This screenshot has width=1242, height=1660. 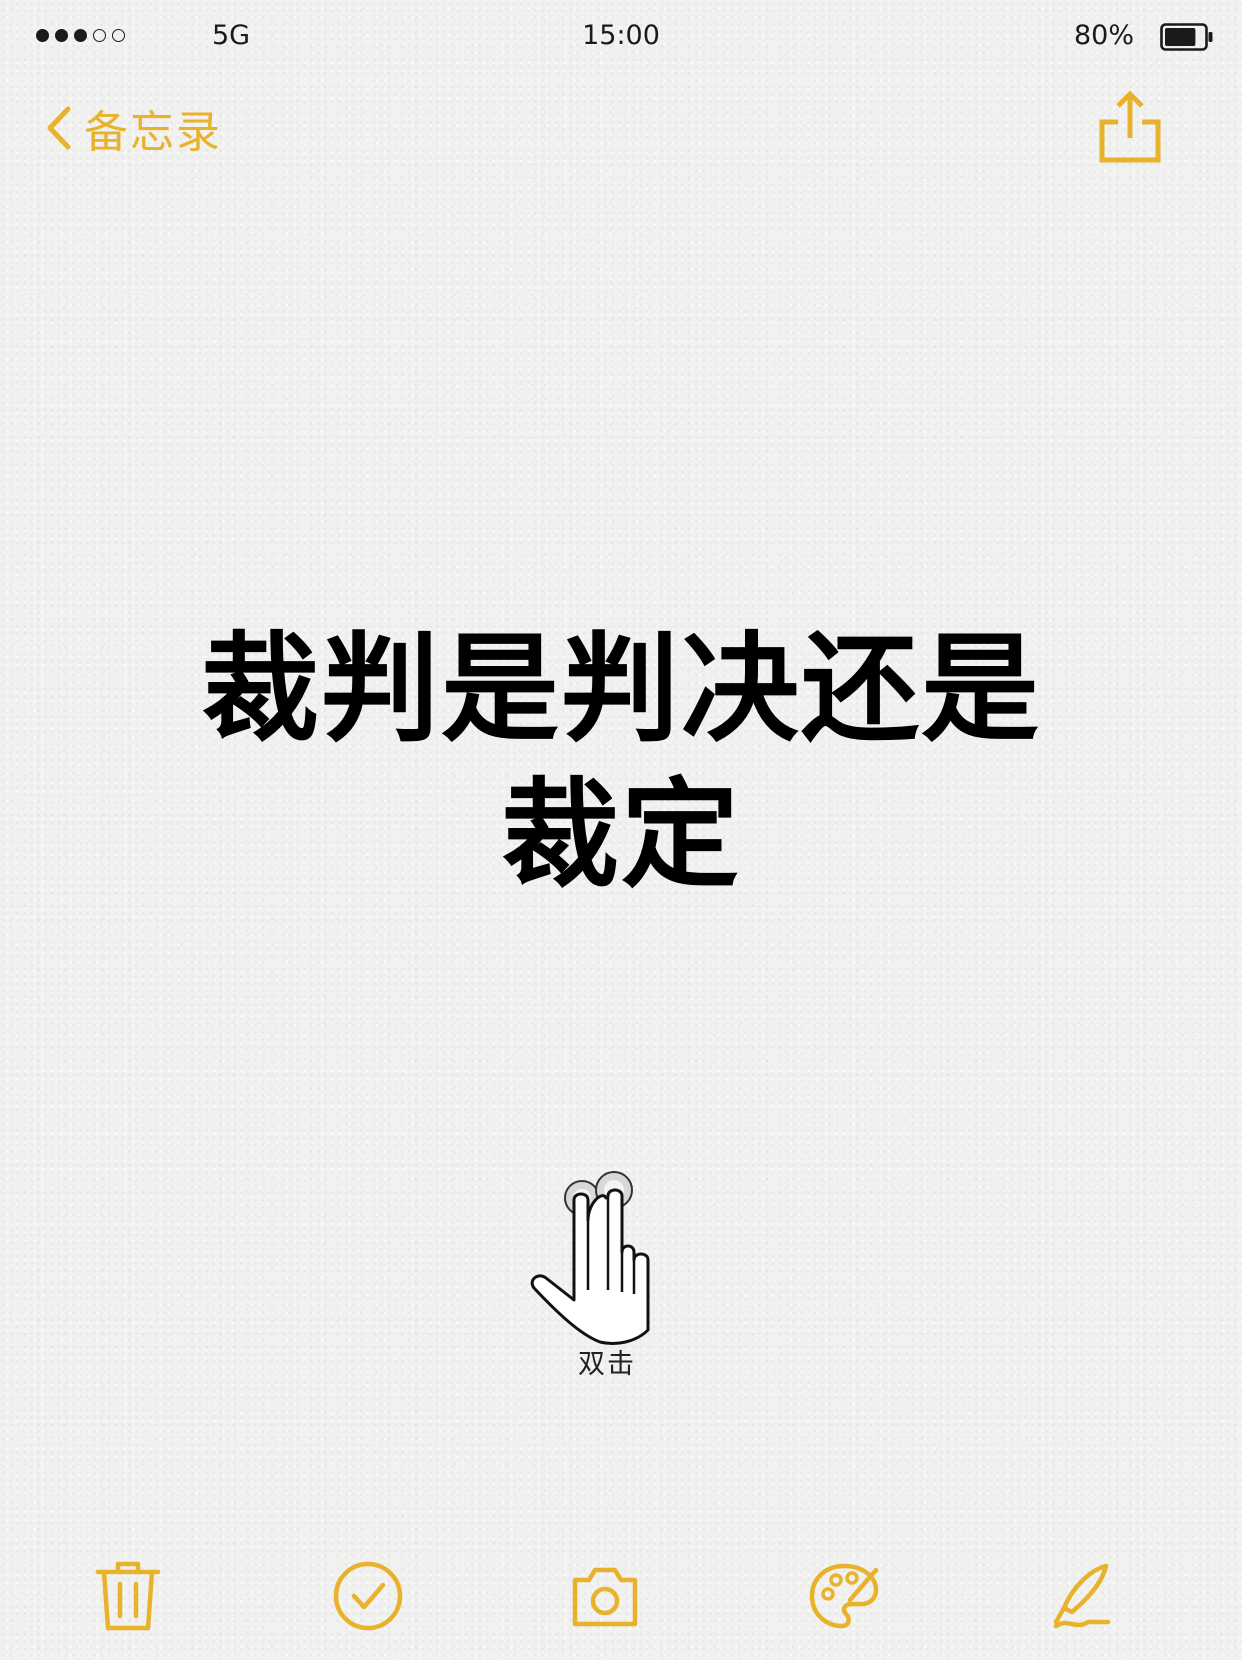 I want to click on camera-icon, so click(x=605, y=1597).